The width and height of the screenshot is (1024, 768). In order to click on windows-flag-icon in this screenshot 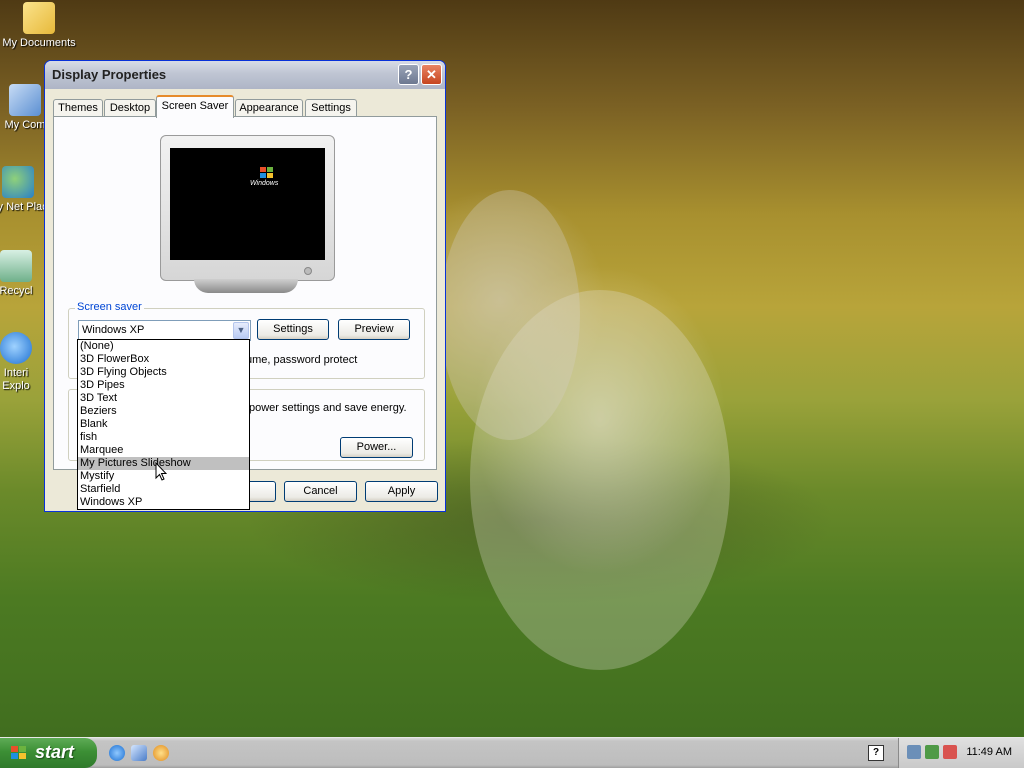, I will do `click(18, 752)`.